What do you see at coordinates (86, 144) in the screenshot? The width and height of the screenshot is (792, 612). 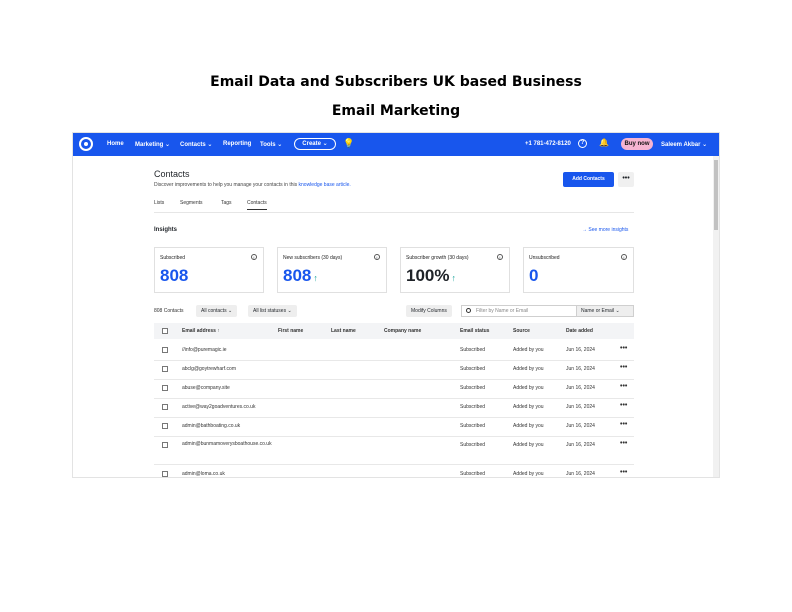 I see `app-logo-icon` at bounding box center [86, 144].